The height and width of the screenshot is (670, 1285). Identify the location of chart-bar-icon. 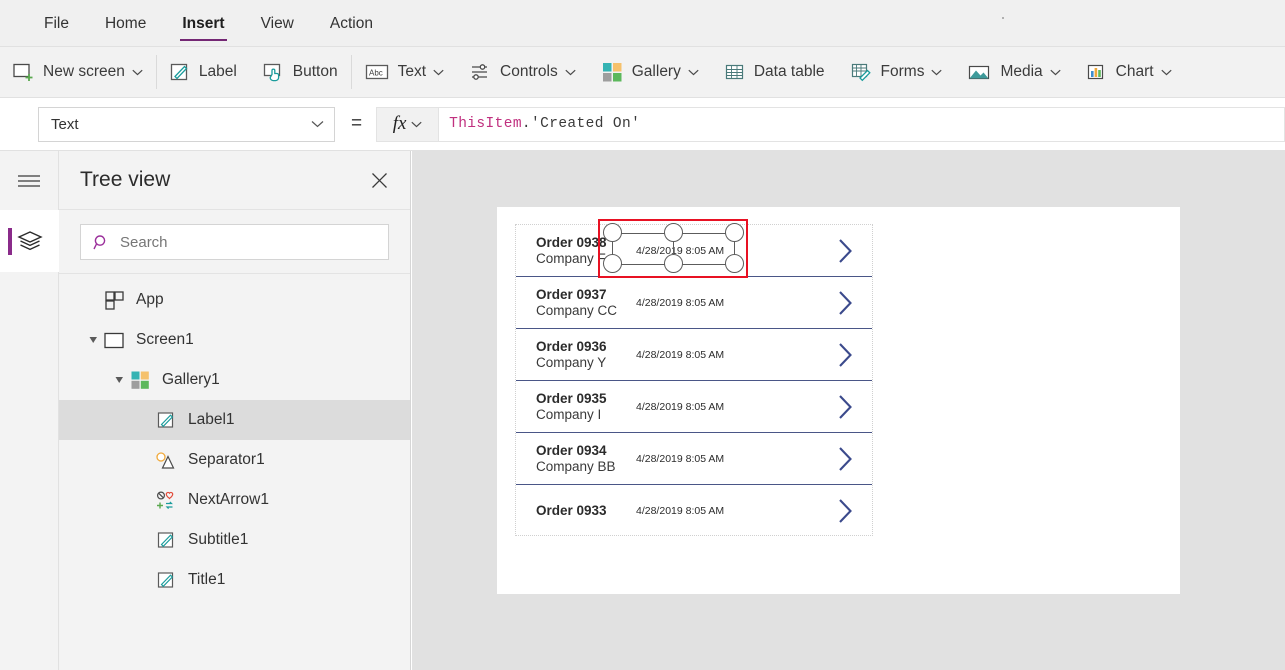
(1097, 72).